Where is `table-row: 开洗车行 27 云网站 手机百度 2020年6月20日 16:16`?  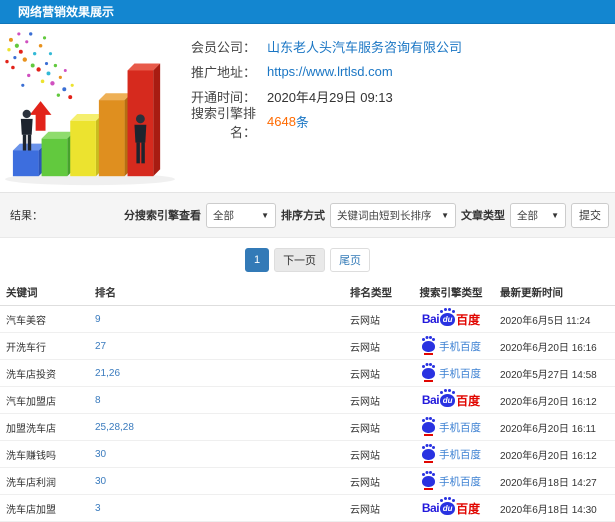
table-row: 开洗车行 27 云网站 手机百度 2020年6月20日 16:16 is located at coordinates (307, 346).